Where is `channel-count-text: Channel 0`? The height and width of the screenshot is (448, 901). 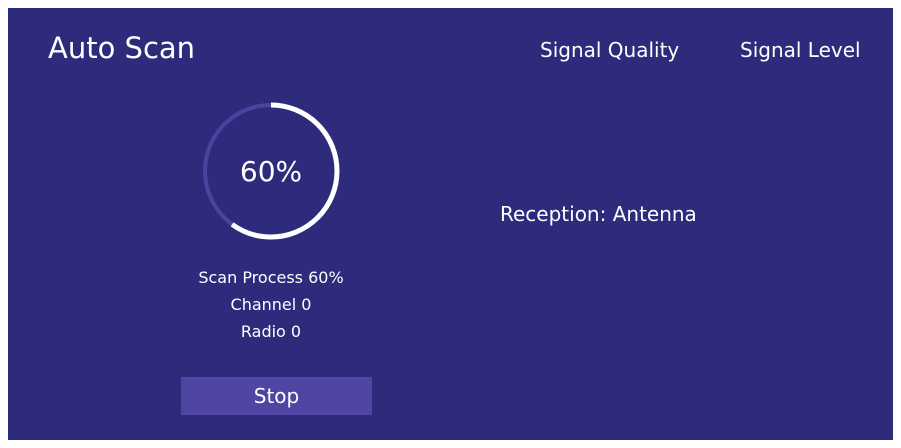
channel-count-text: Channel 0 is located at coordinates (271, 304).